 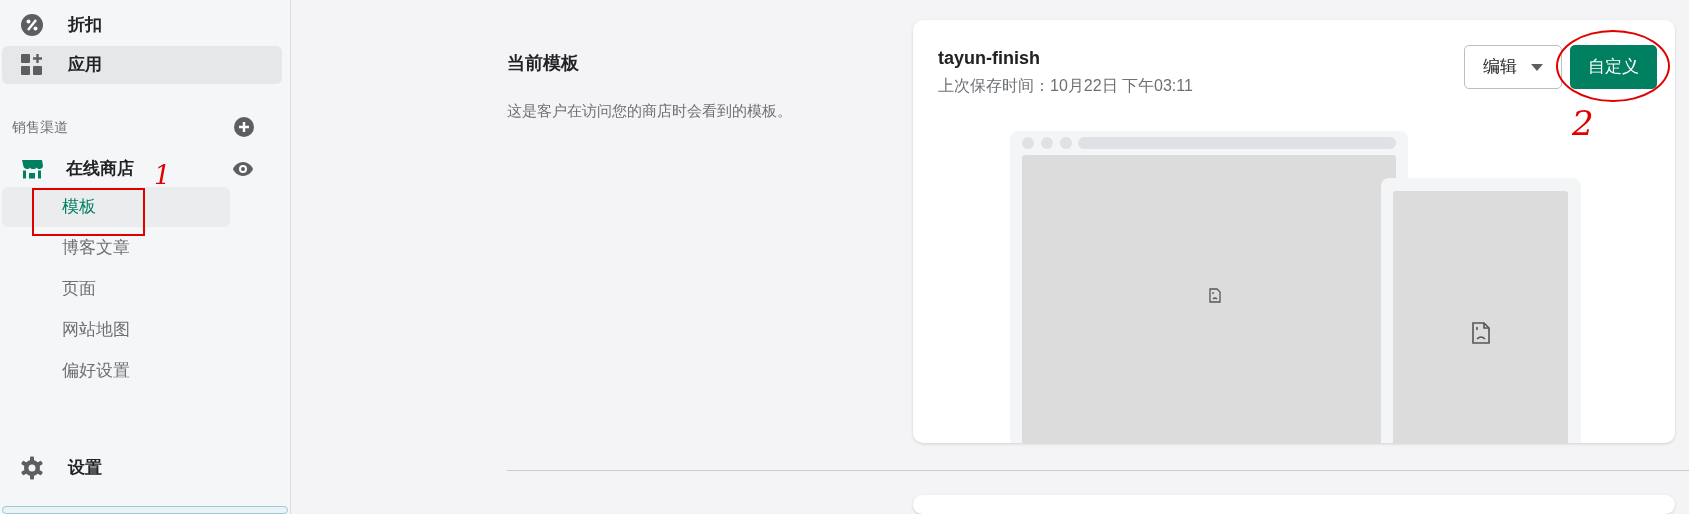 I want to click on eye-icon, so click(x=243, y=169).